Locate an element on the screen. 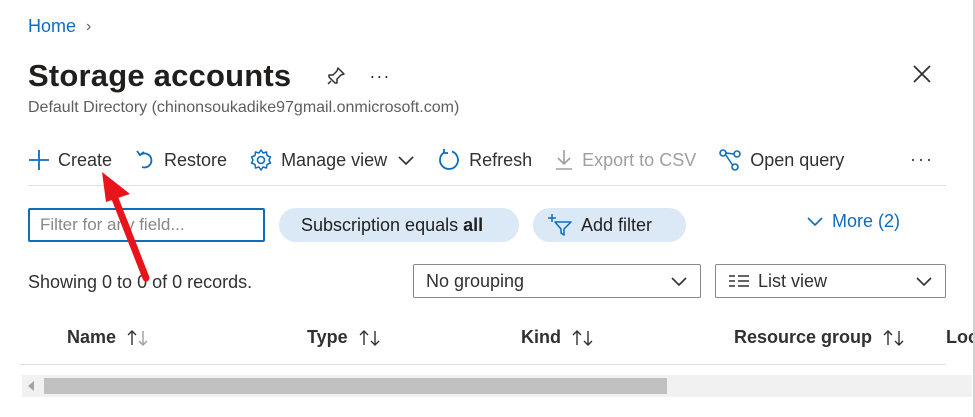 The width and height of the screenshot is (975, 417). export-csv-button: Export to CSV is located at coordinates (625, 160).